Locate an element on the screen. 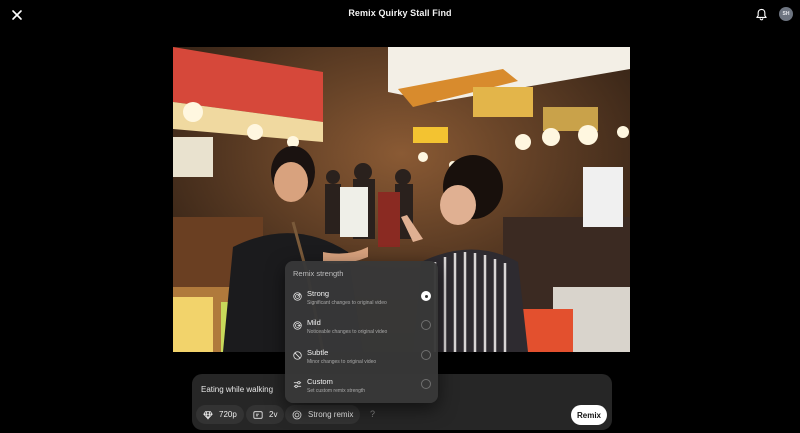 This screenshot has height=433, width=800. avatar: SH is located at coordinates (786, 14).